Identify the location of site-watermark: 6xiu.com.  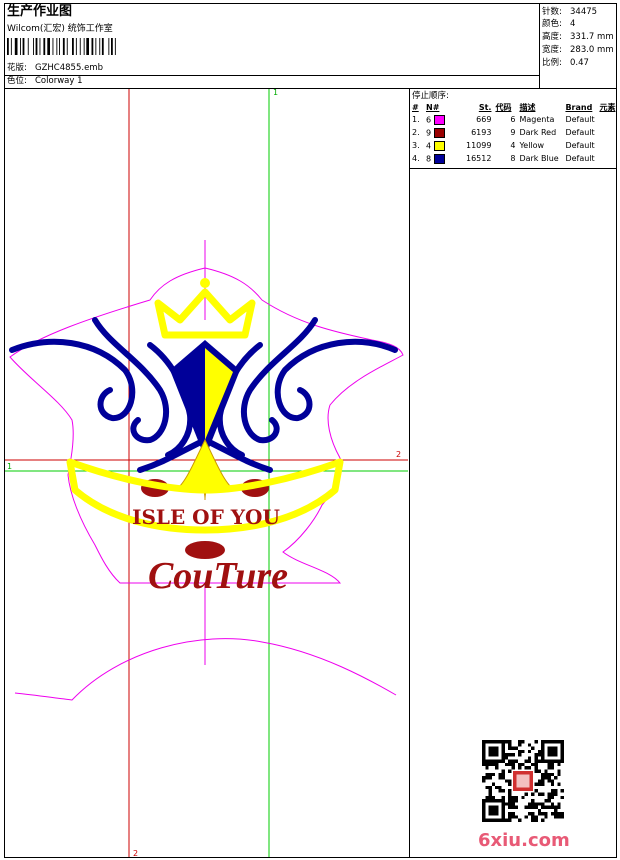
(524, 840).